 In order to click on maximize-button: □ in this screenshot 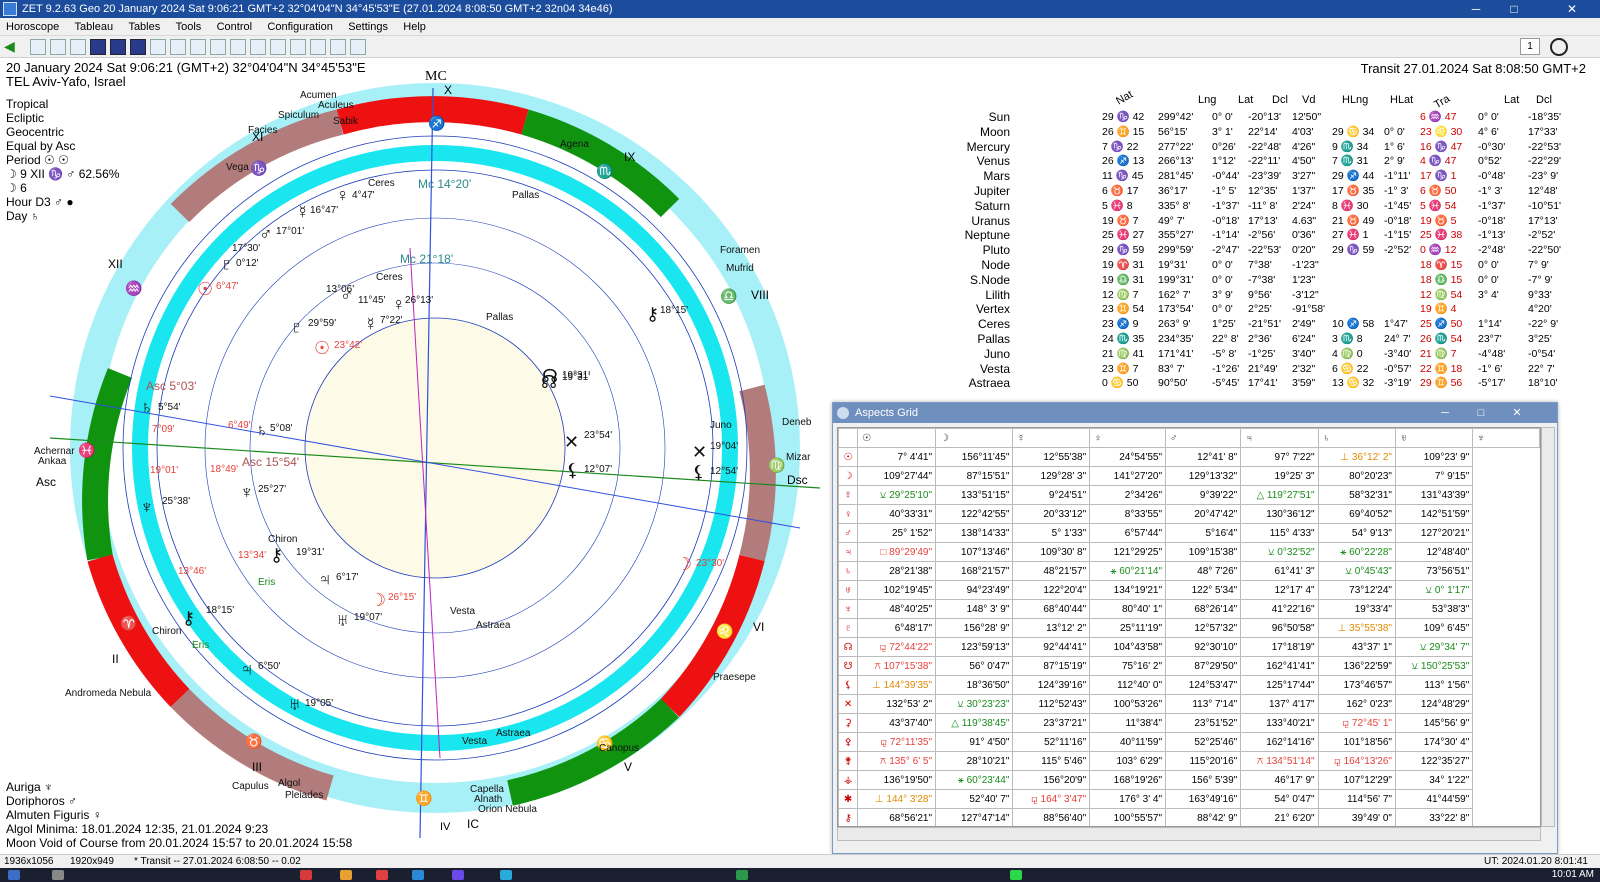, I will do `click(1514, 9)`.